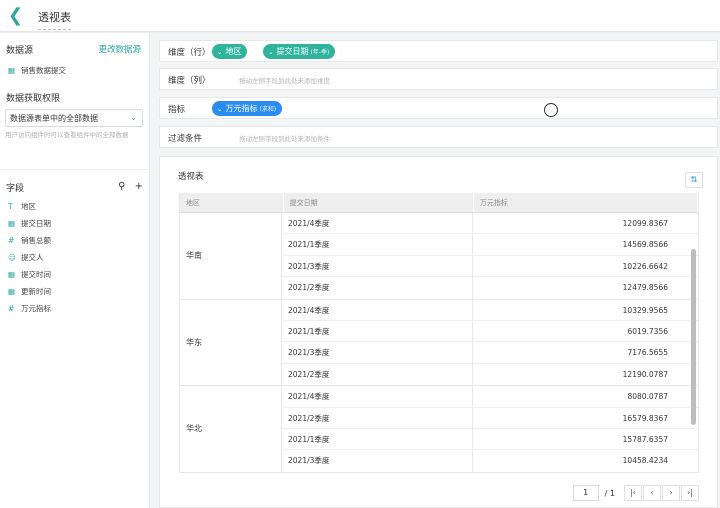 This screenshot has height=508, width=720. Describe the element at coordinates (490, 353) in the screenshot. I see `table-row: 2021/3季度 7176.5655` at that location.